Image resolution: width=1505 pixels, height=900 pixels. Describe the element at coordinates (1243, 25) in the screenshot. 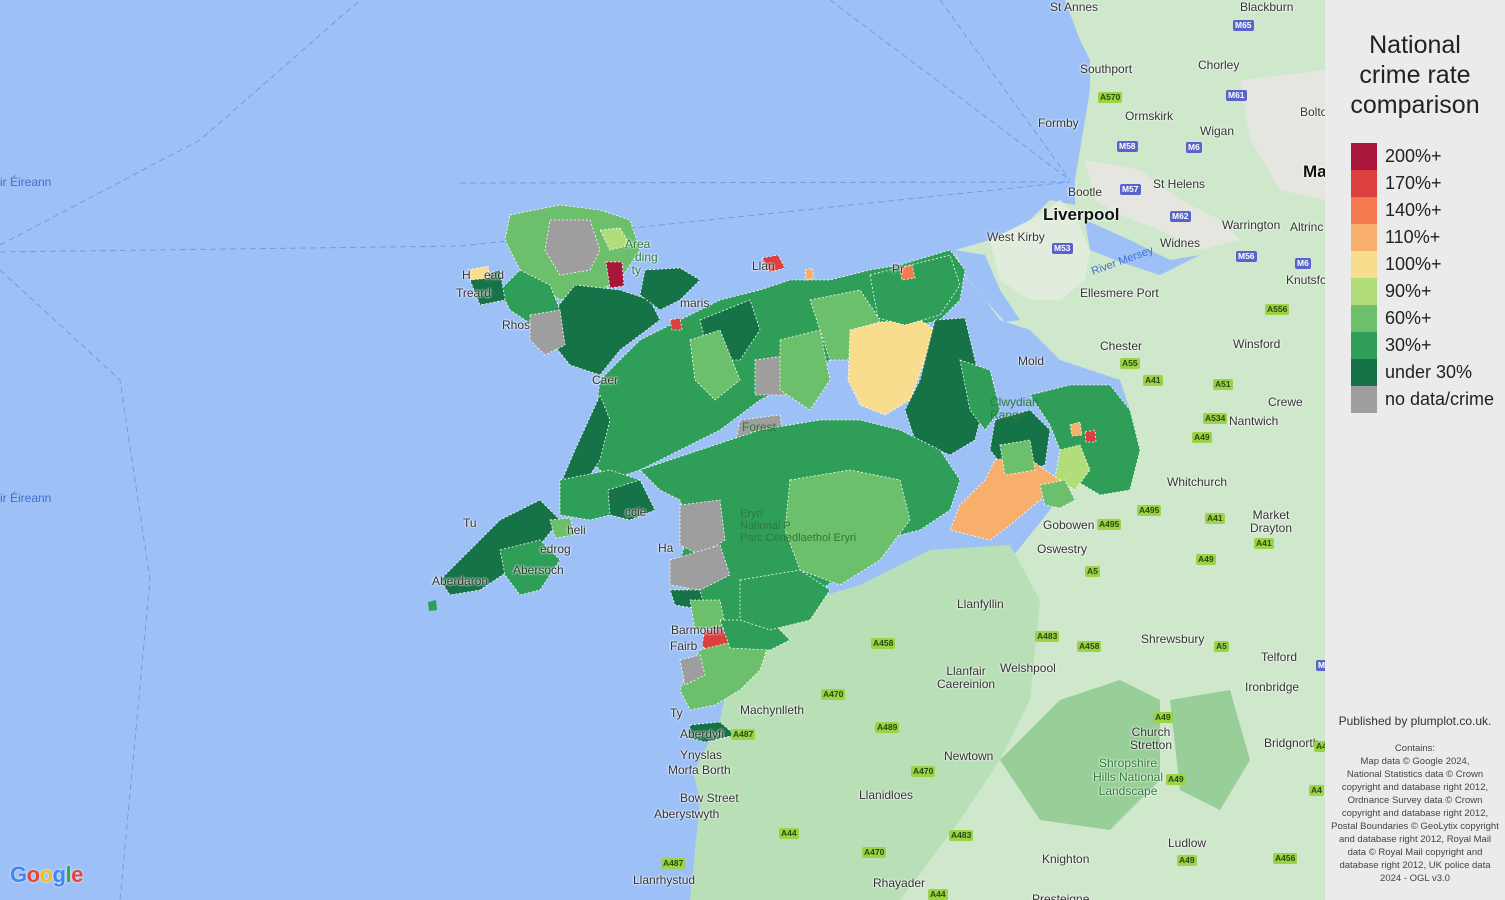

I see `road-m65: M65` at that location.